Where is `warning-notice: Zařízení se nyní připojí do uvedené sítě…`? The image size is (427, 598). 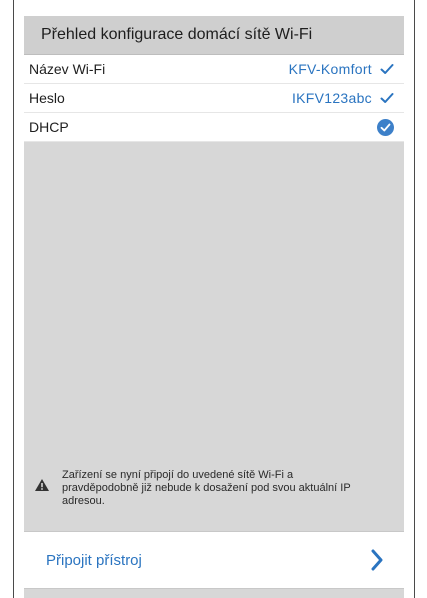 warning-notice: Zařízení se nyní připojí do uvedené sítě… is located at coordinates (214, 488).